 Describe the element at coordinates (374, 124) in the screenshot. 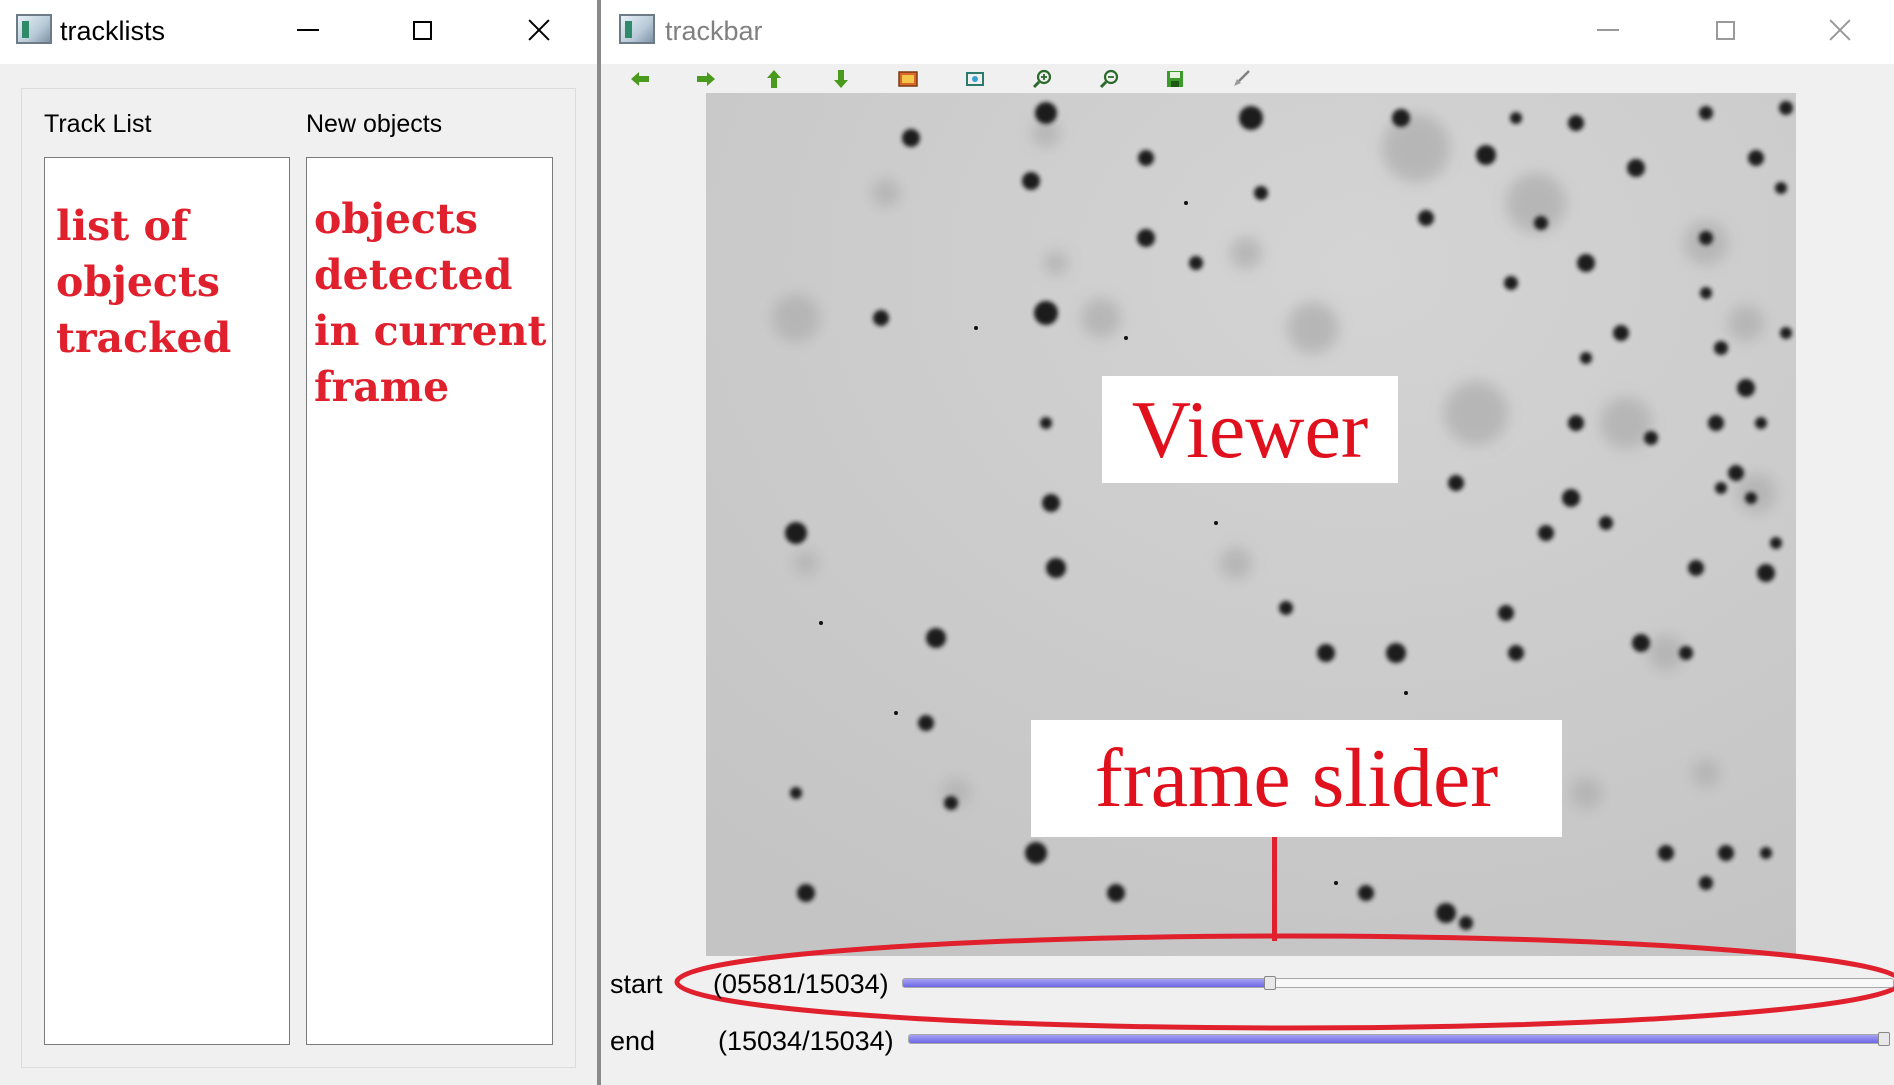

I see `new-objects-label: New objects` at that location.